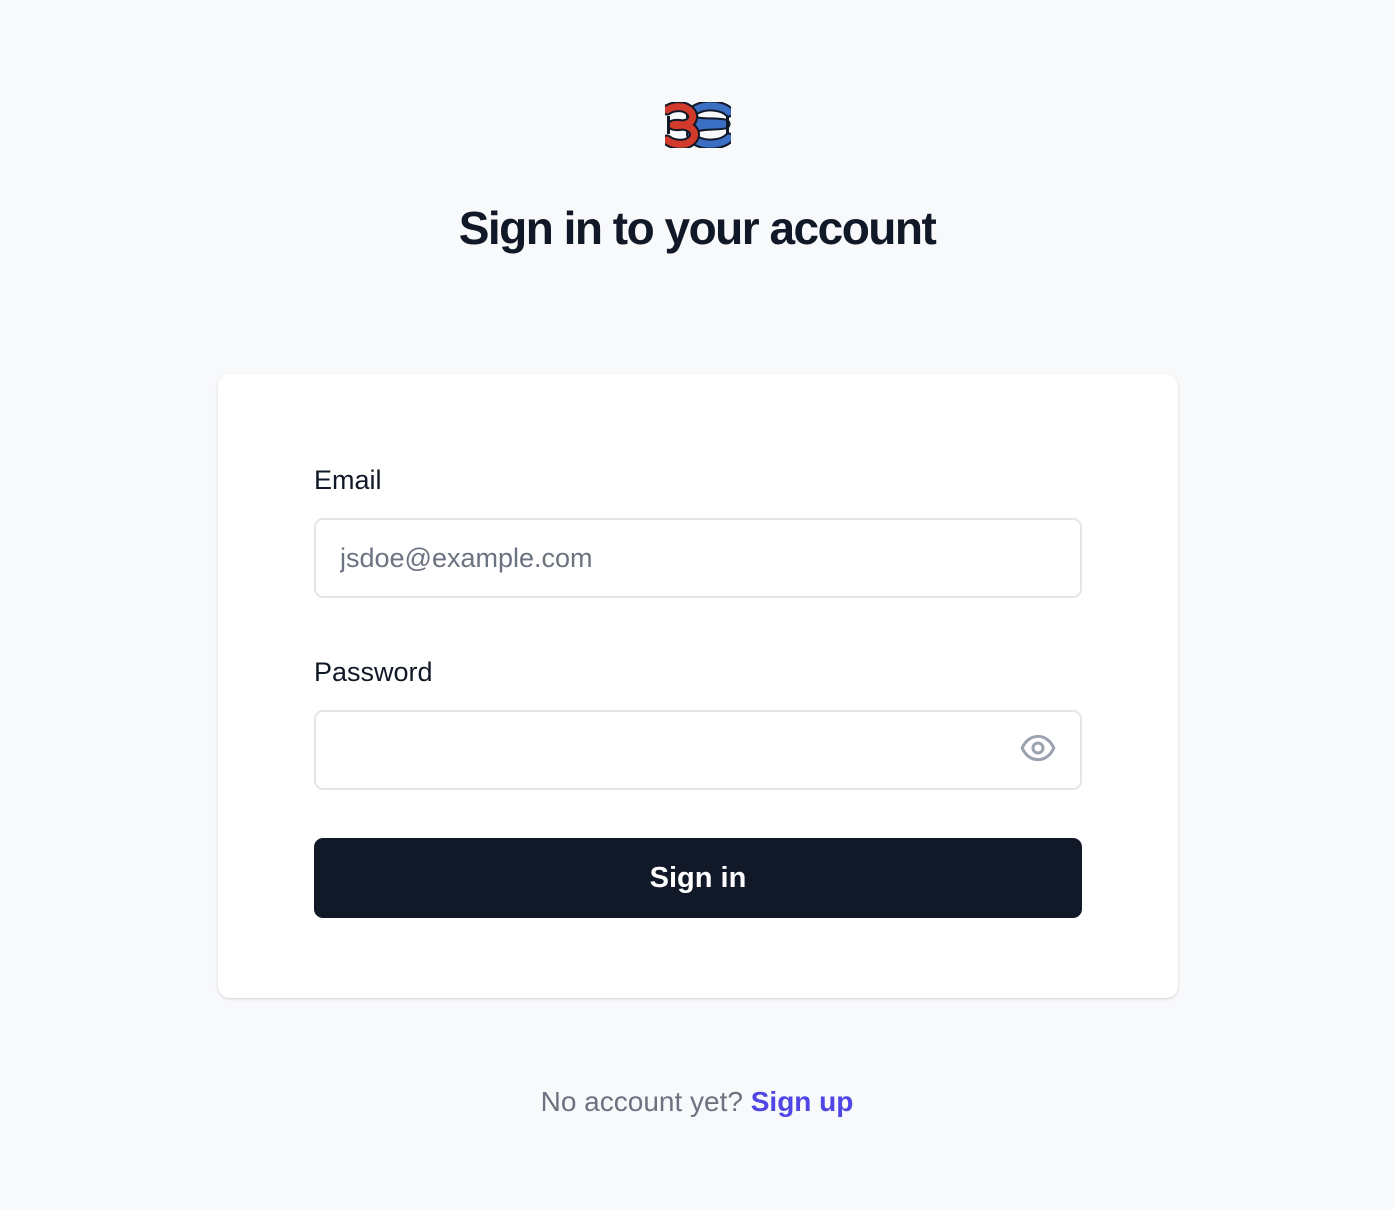 The image size is (1394, 1210). What do you see at coordinates (698, 125) in the screenshot?
I see `knot-logo-icon` at bounding box center [698, 125].